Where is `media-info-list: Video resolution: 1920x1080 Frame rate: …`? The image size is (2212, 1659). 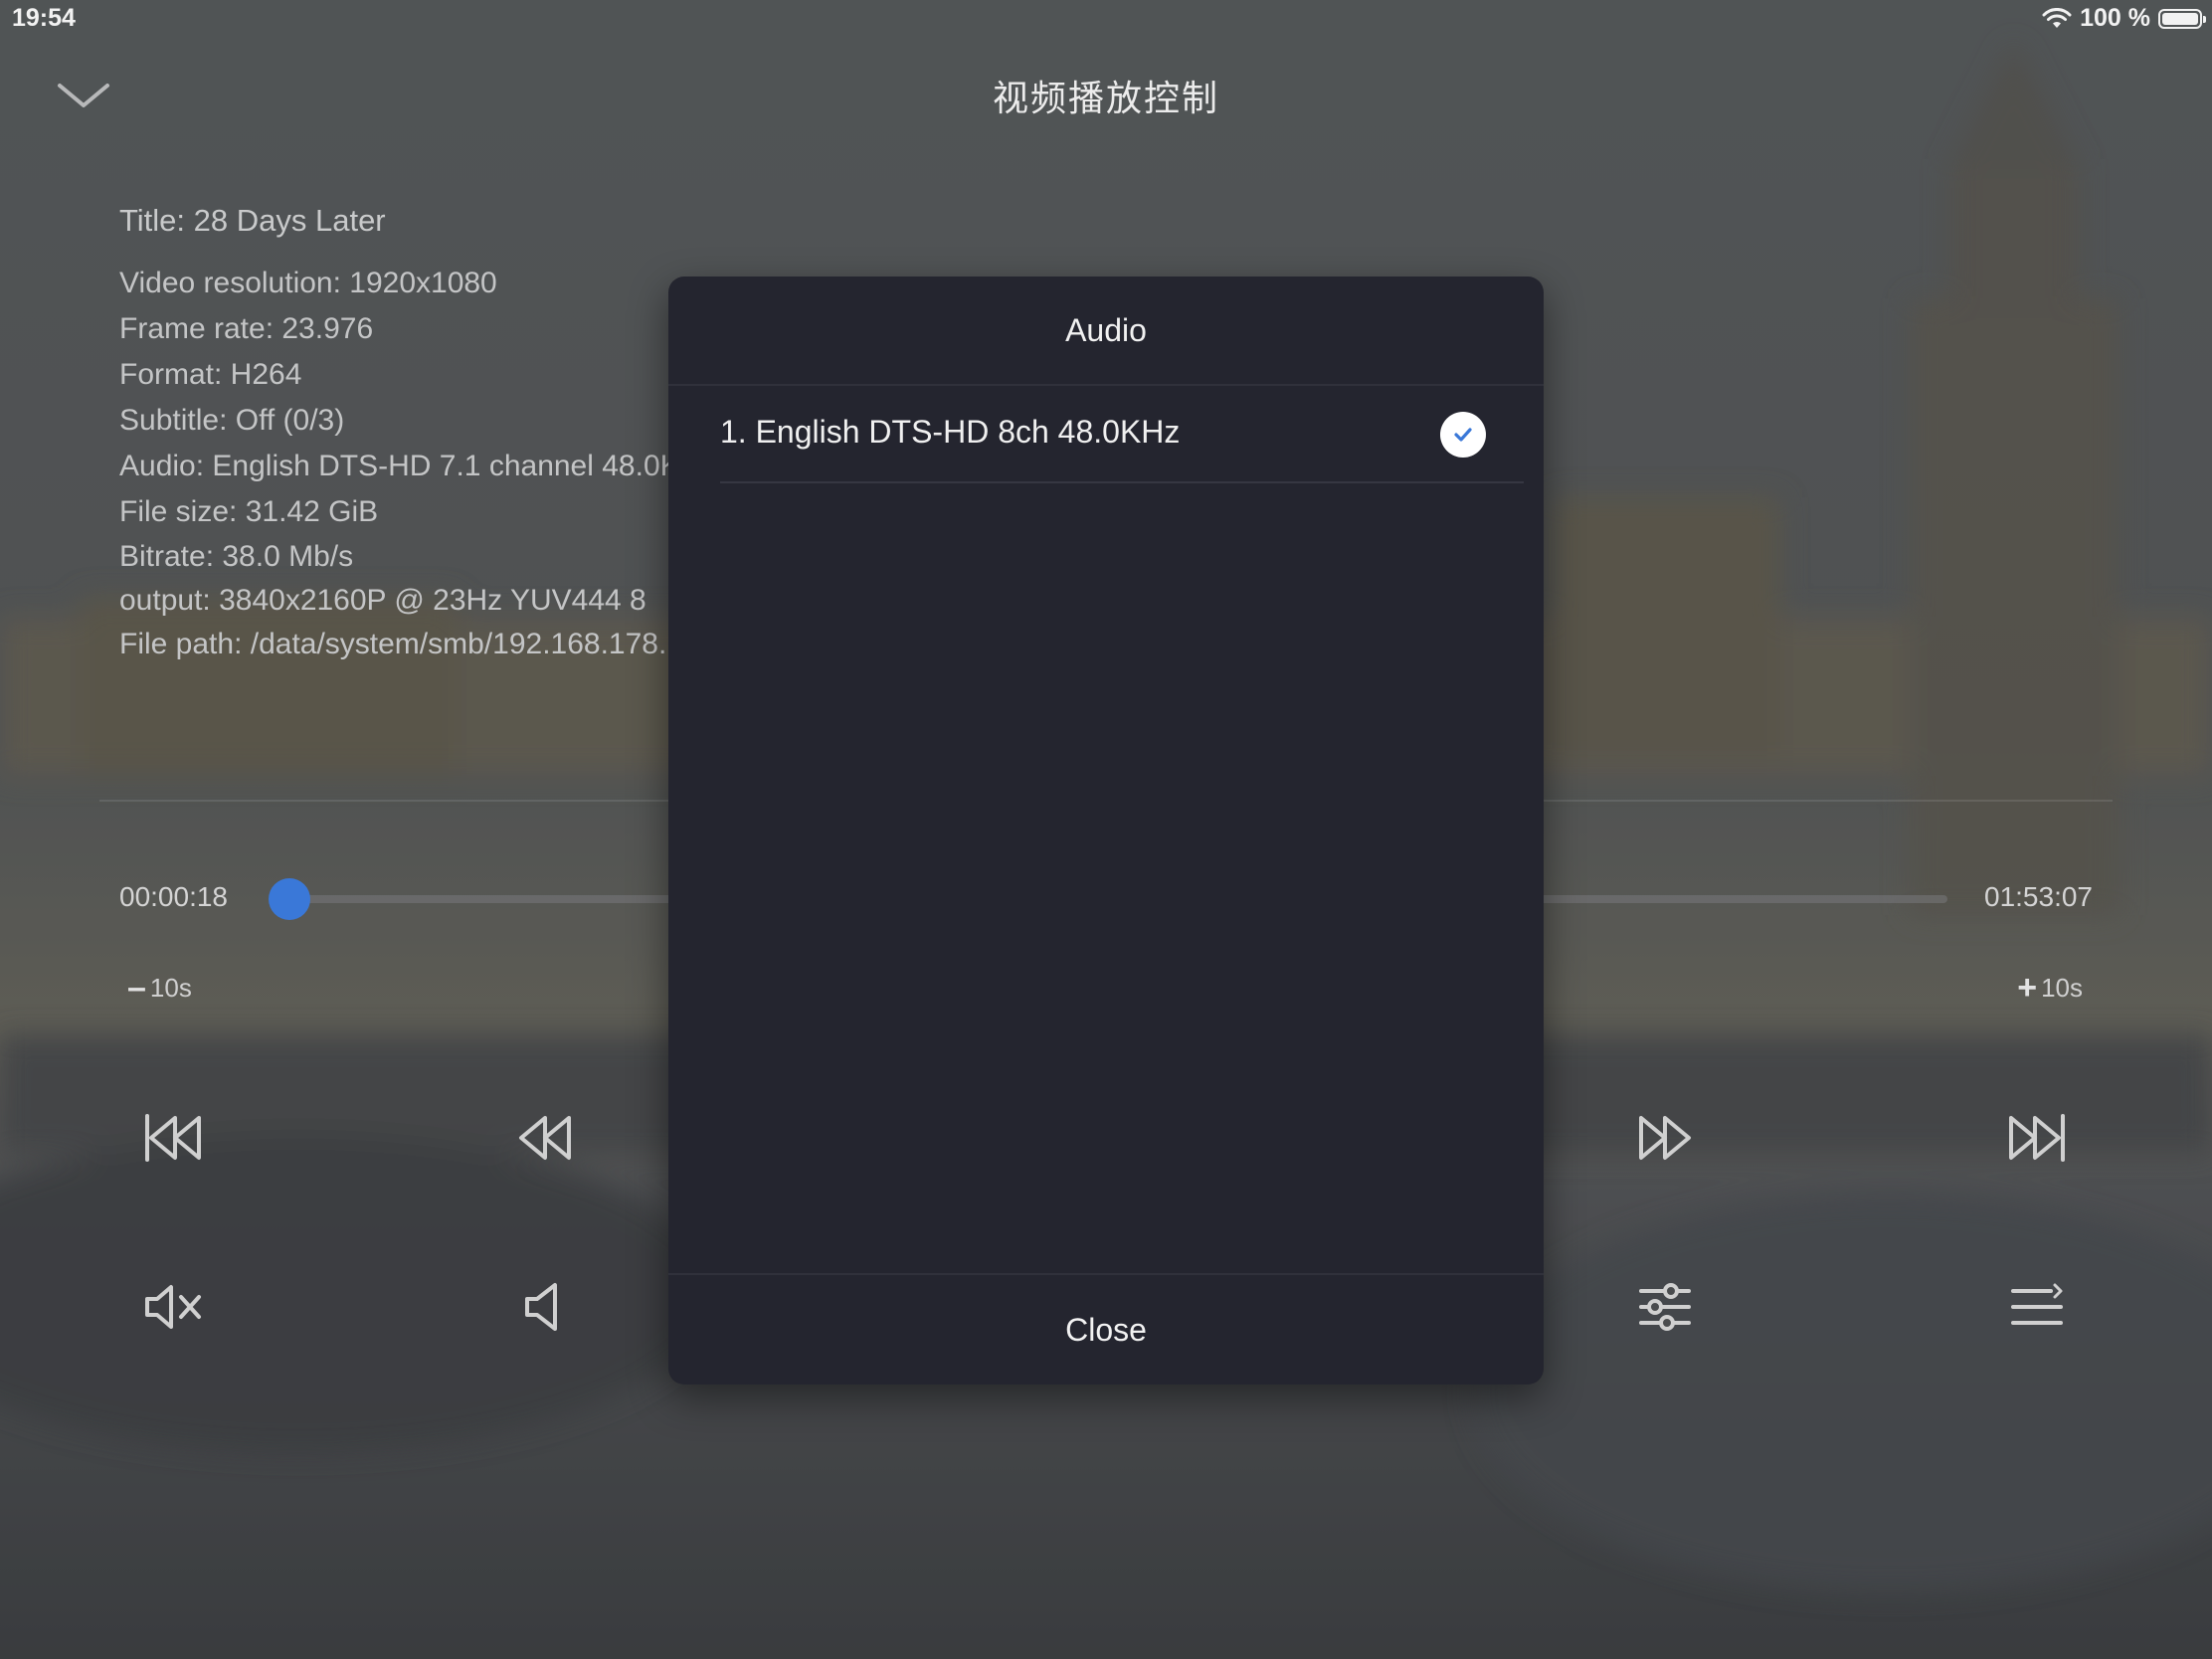 media-info-list: Video resolution: 1920x1080 Frame rate: … is located at coordinates (397, 463).